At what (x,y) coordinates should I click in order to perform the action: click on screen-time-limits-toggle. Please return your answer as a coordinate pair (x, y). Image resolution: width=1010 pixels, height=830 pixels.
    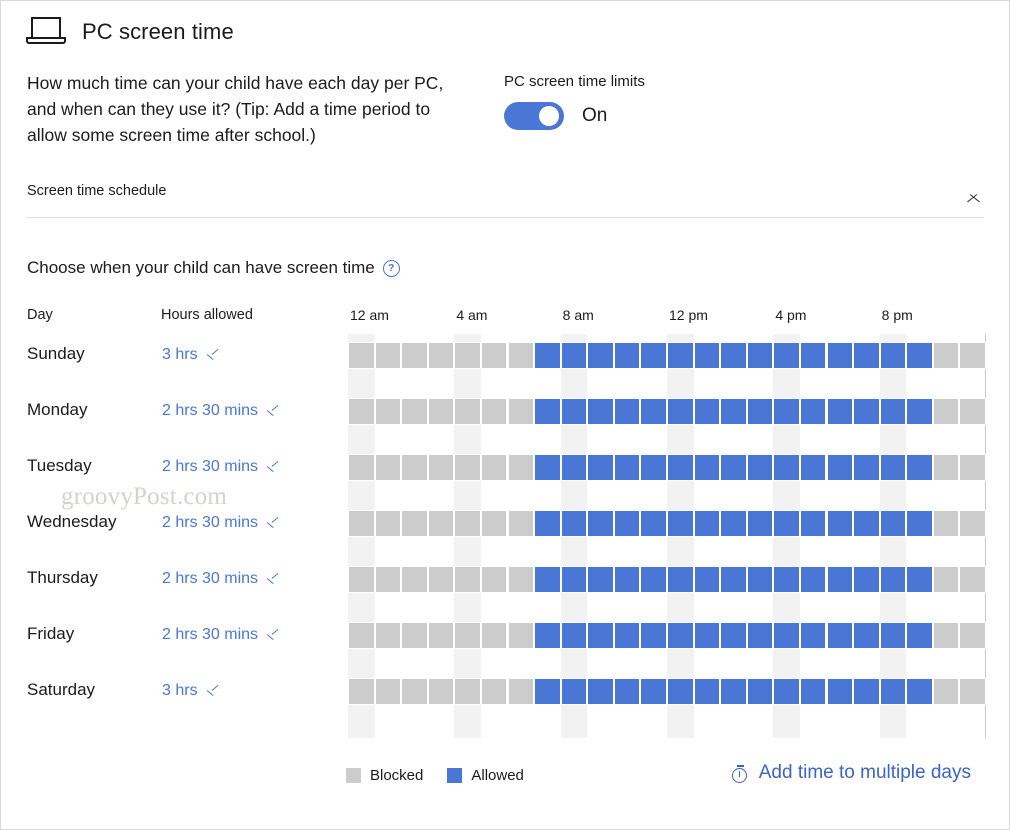
    Looking at the image, I should click on (534, 116).